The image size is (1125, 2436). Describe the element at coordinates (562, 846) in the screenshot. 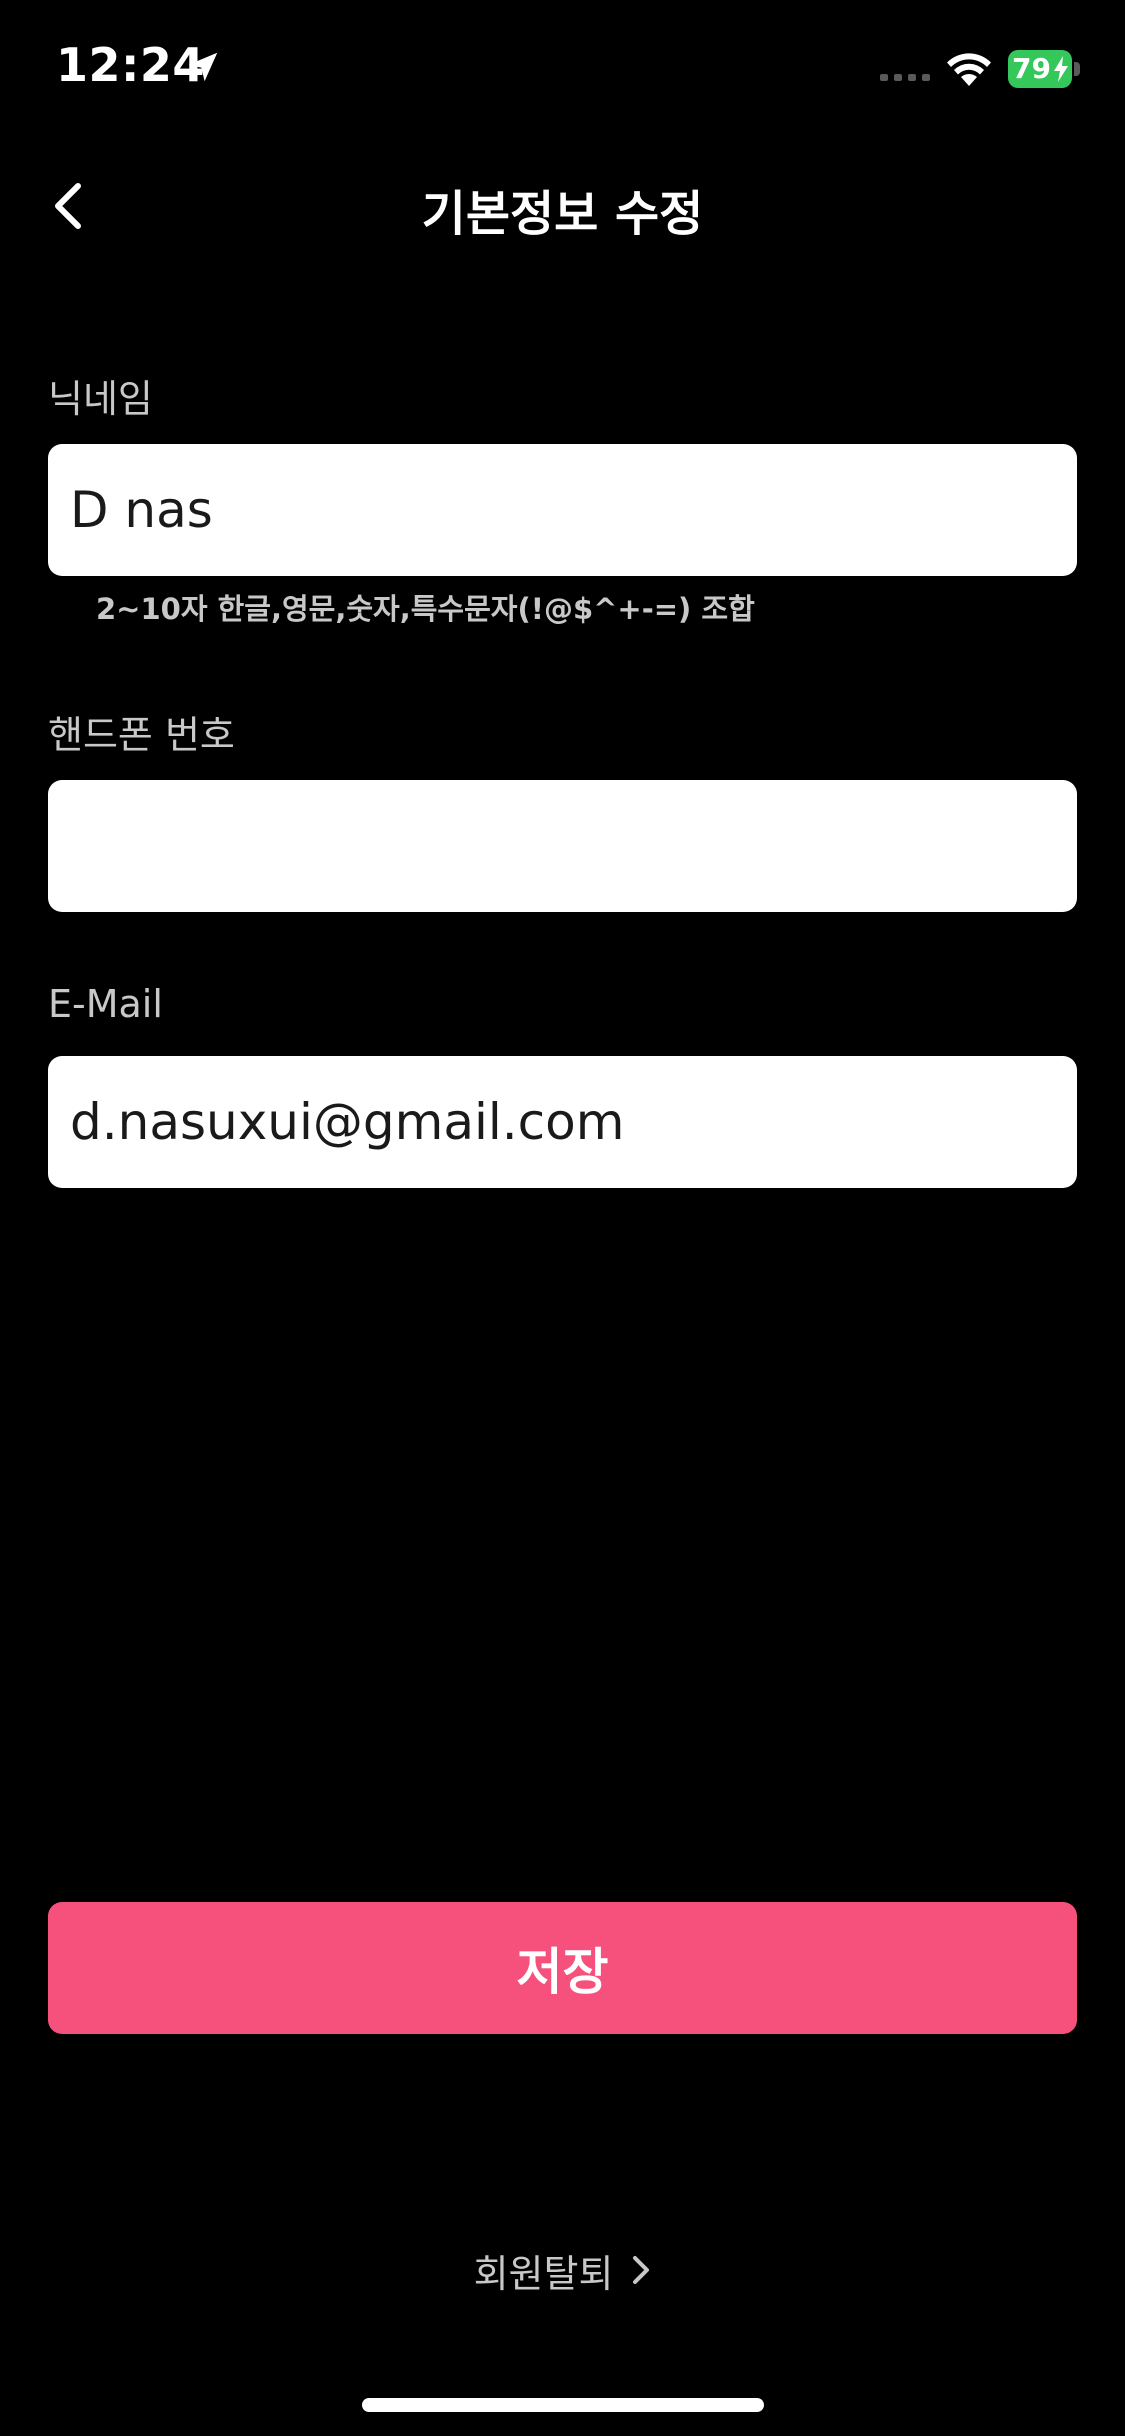

I see `phone-input` at that location.